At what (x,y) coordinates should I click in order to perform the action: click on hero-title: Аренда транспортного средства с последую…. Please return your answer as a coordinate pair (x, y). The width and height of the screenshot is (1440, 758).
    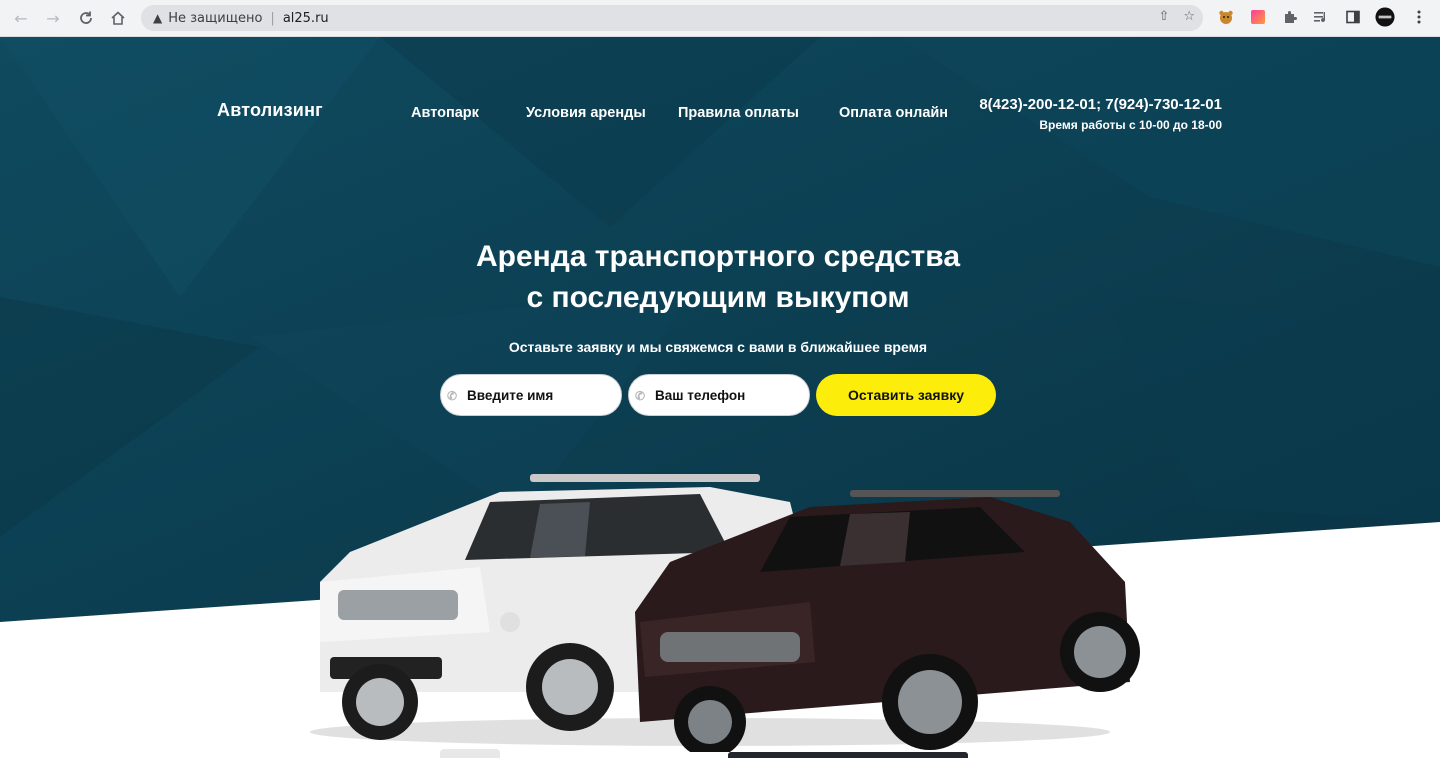
    Looking at the image, I should click on (718, 277).